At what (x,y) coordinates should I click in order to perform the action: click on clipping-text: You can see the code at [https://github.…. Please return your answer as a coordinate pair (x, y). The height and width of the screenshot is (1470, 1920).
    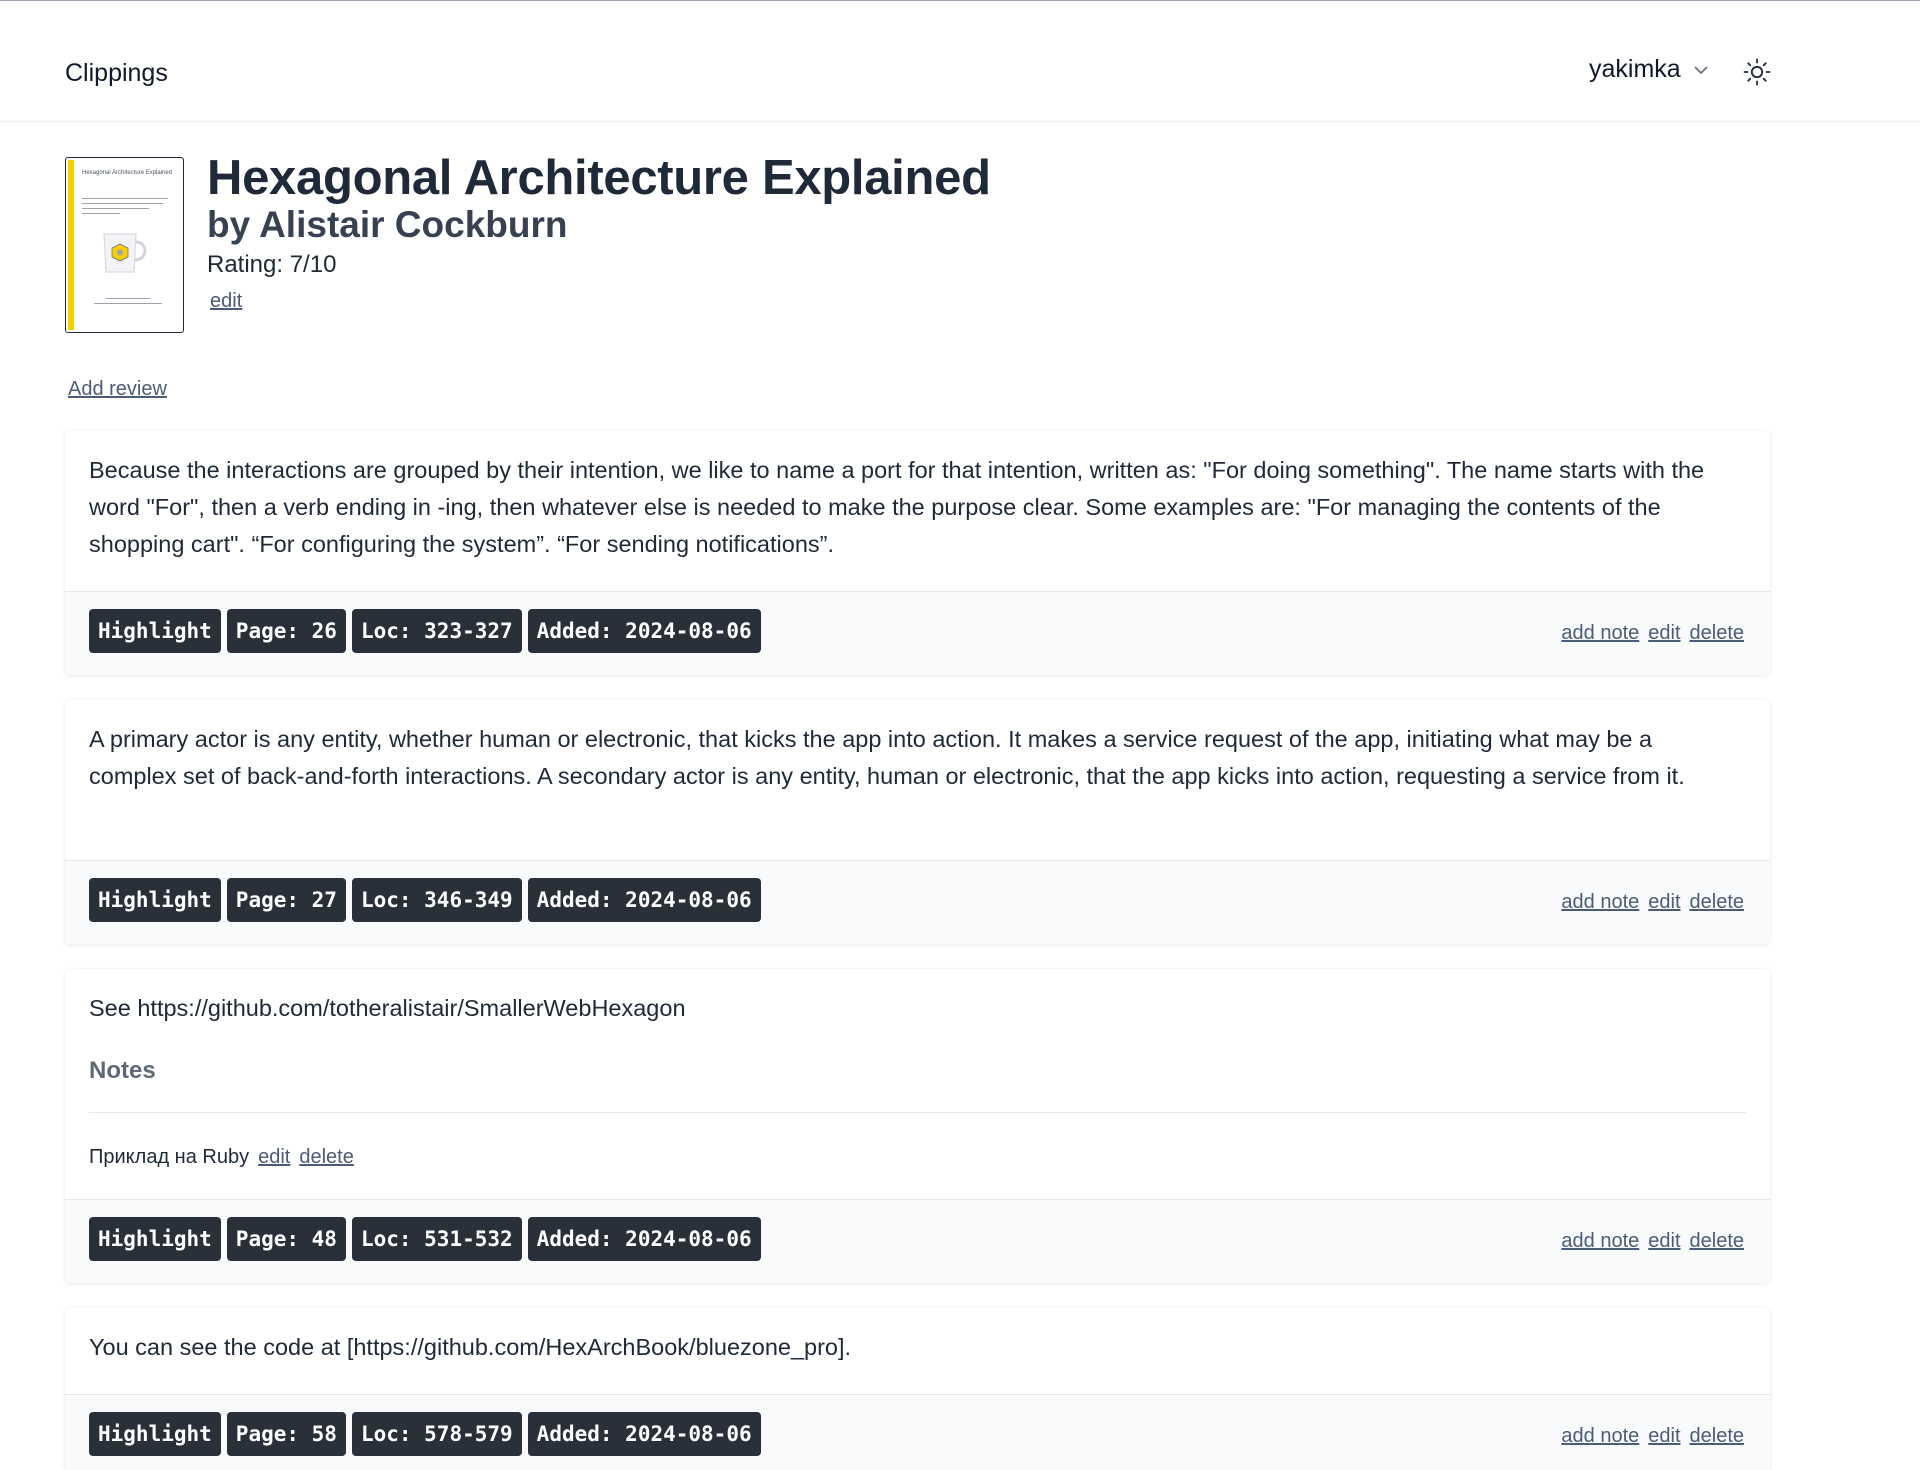
    Looking at the image, I should click on (470, 1347).